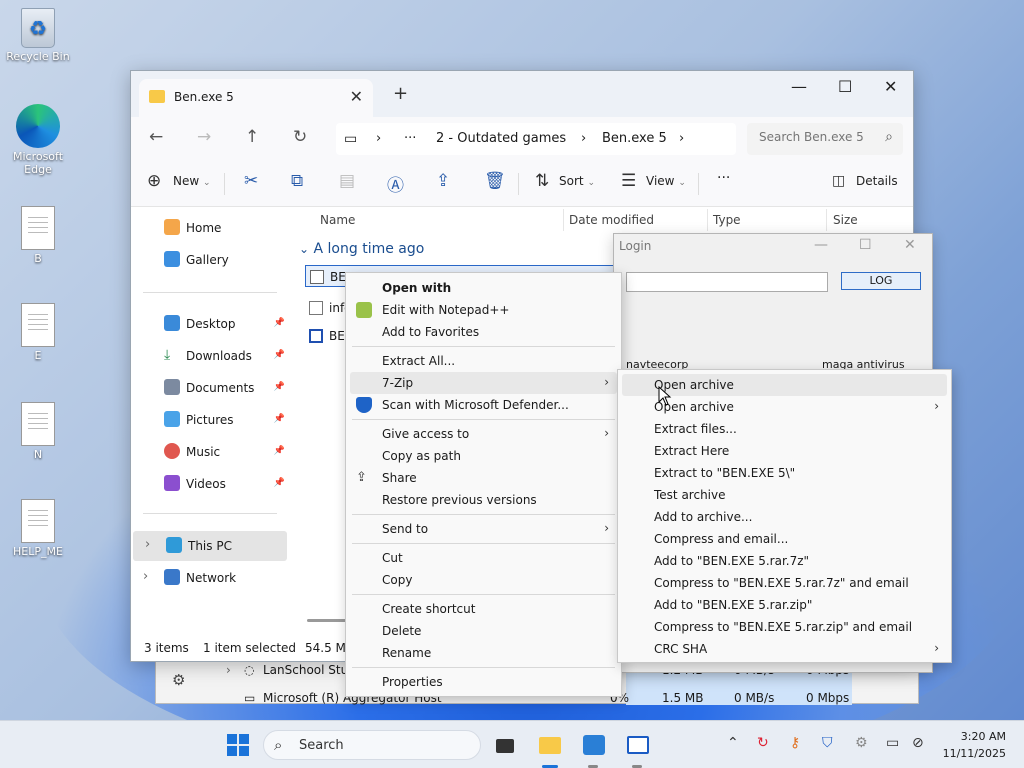 The height and width of the screenshot is (768, 1024). Describe the element at coordinates (784, 583) in the screenshot. I see `zip-compress-7z-email: Compress to "BEN.EXE 5.rar.7z" and email` at that location.